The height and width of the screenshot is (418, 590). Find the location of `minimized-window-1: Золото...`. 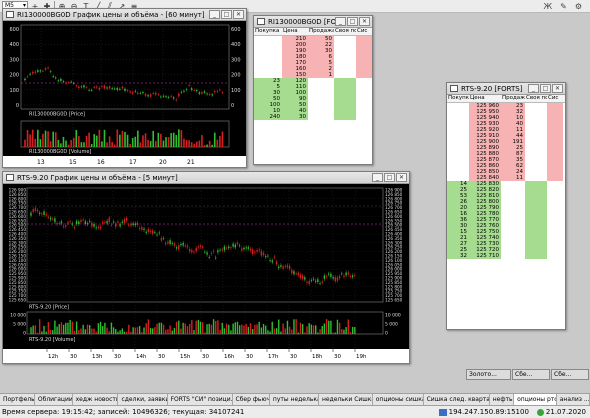

minimized-window-1: Золото... is located at coordinates (488, 374).